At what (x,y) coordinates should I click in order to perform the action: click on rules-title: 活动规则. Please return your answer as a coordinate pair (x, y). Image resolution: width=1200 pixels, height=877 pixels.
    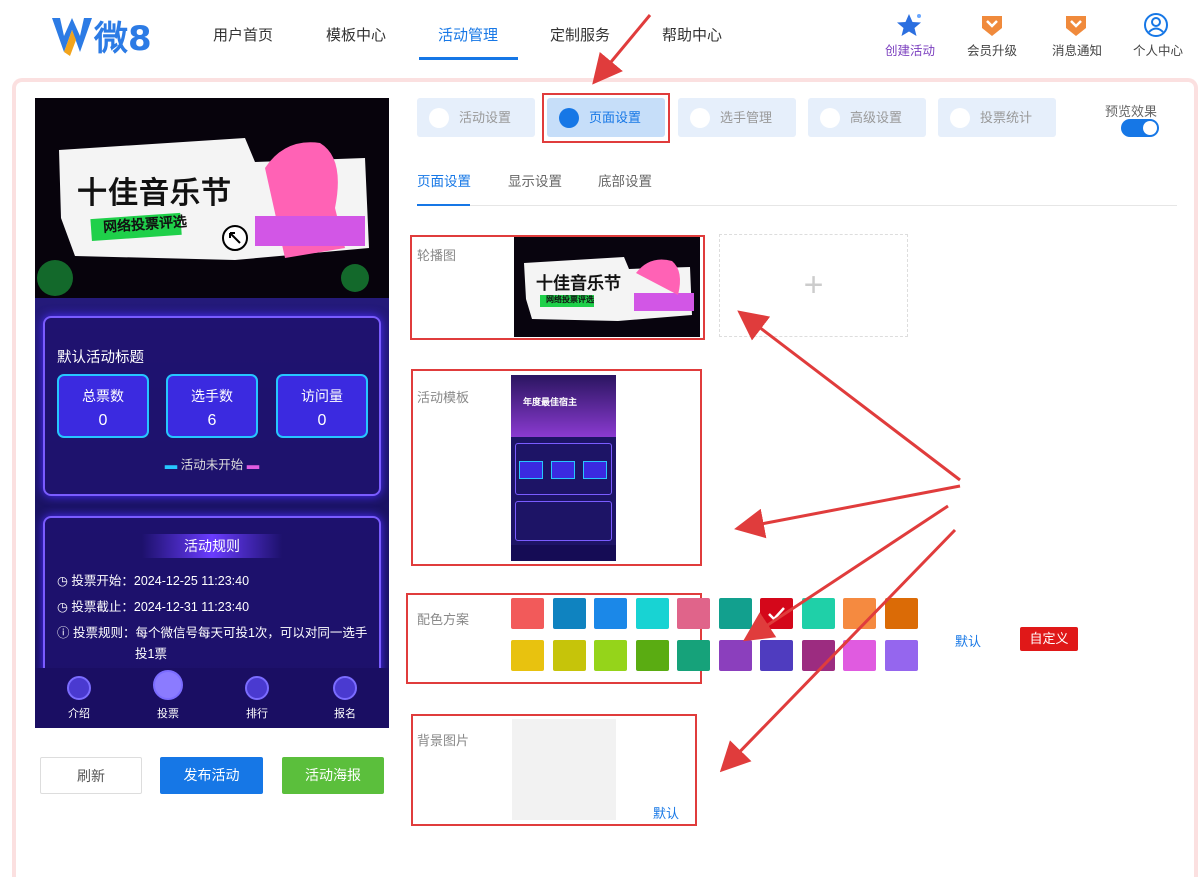
    Looking at the image, I should click on (212, 546).